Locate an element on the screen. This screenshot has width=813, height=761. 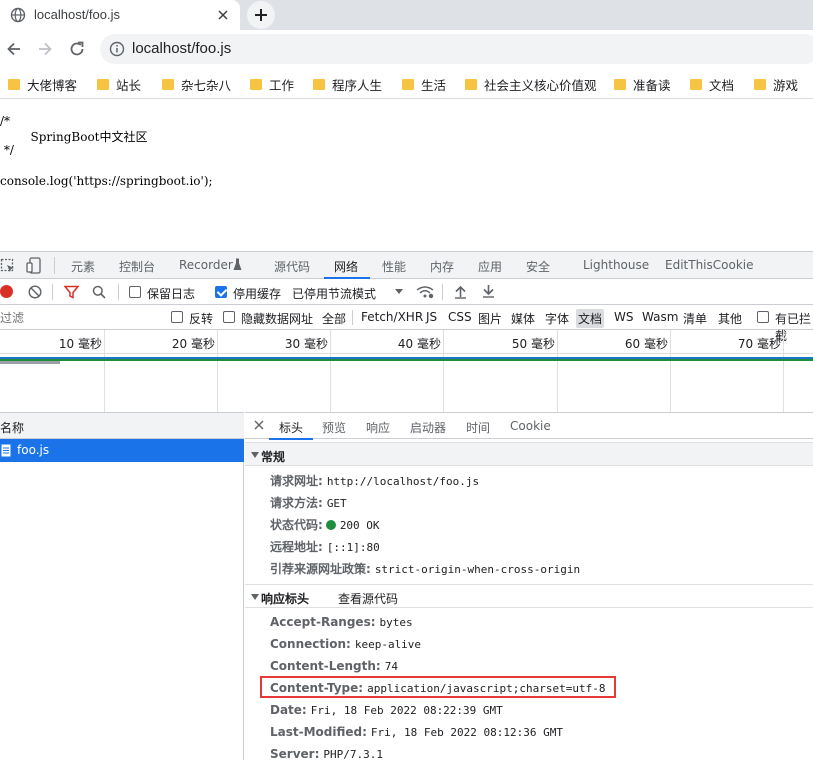
name-column-header: 名称 is located at coordinates (12, 427).